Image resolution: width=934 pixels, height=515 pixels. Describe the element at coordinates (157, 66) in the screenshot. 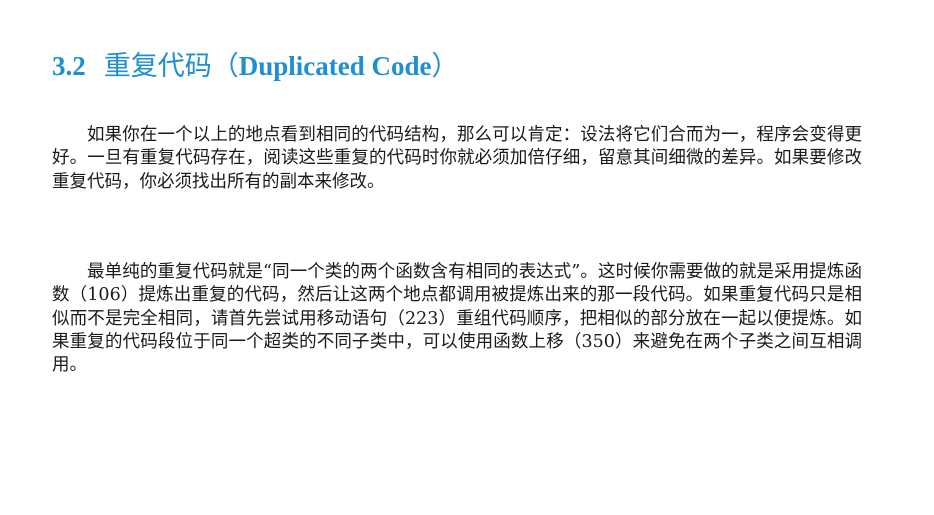

I see `section-title-zh: 重复代码` at that location.